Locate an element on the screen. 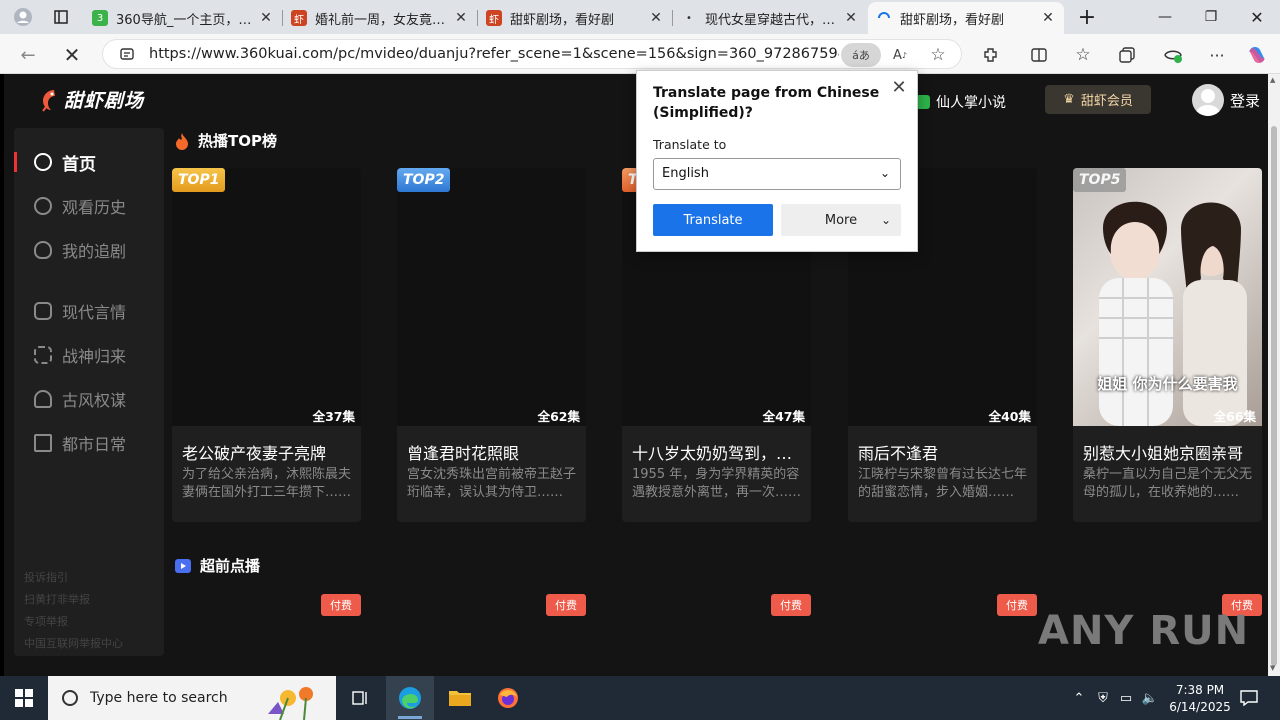  poster-image: 姐姐 你为什么要害我 is located at coordinates (1167, 297).